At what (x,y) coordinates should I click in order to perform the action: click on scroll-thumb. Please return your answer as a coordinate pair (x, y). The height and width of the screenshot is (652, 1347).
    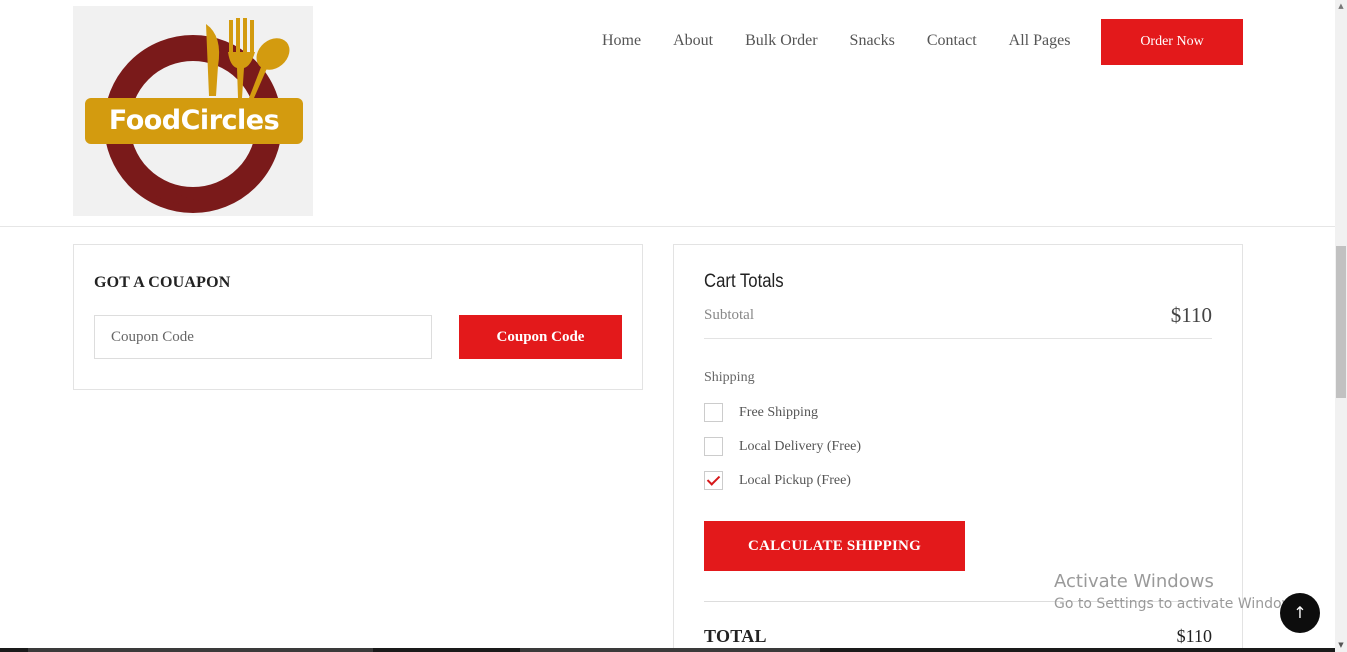
    Looking at the image, I should click on (1341, 322).